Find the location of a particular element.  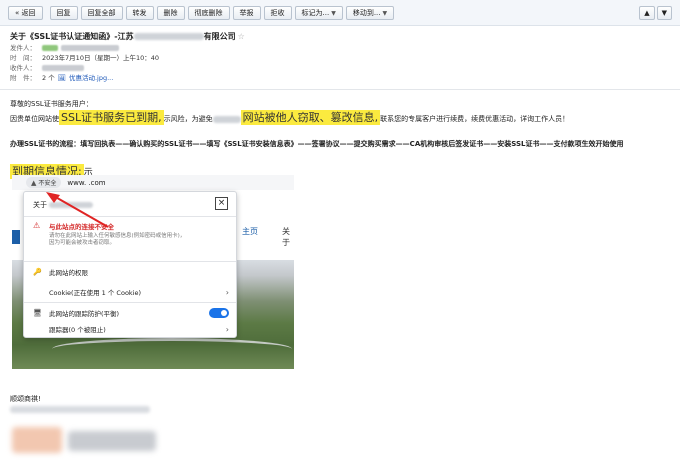

tracking-row: 🖥 此网站的跟踪防护(平衡) is located at coordinates (131, 313).